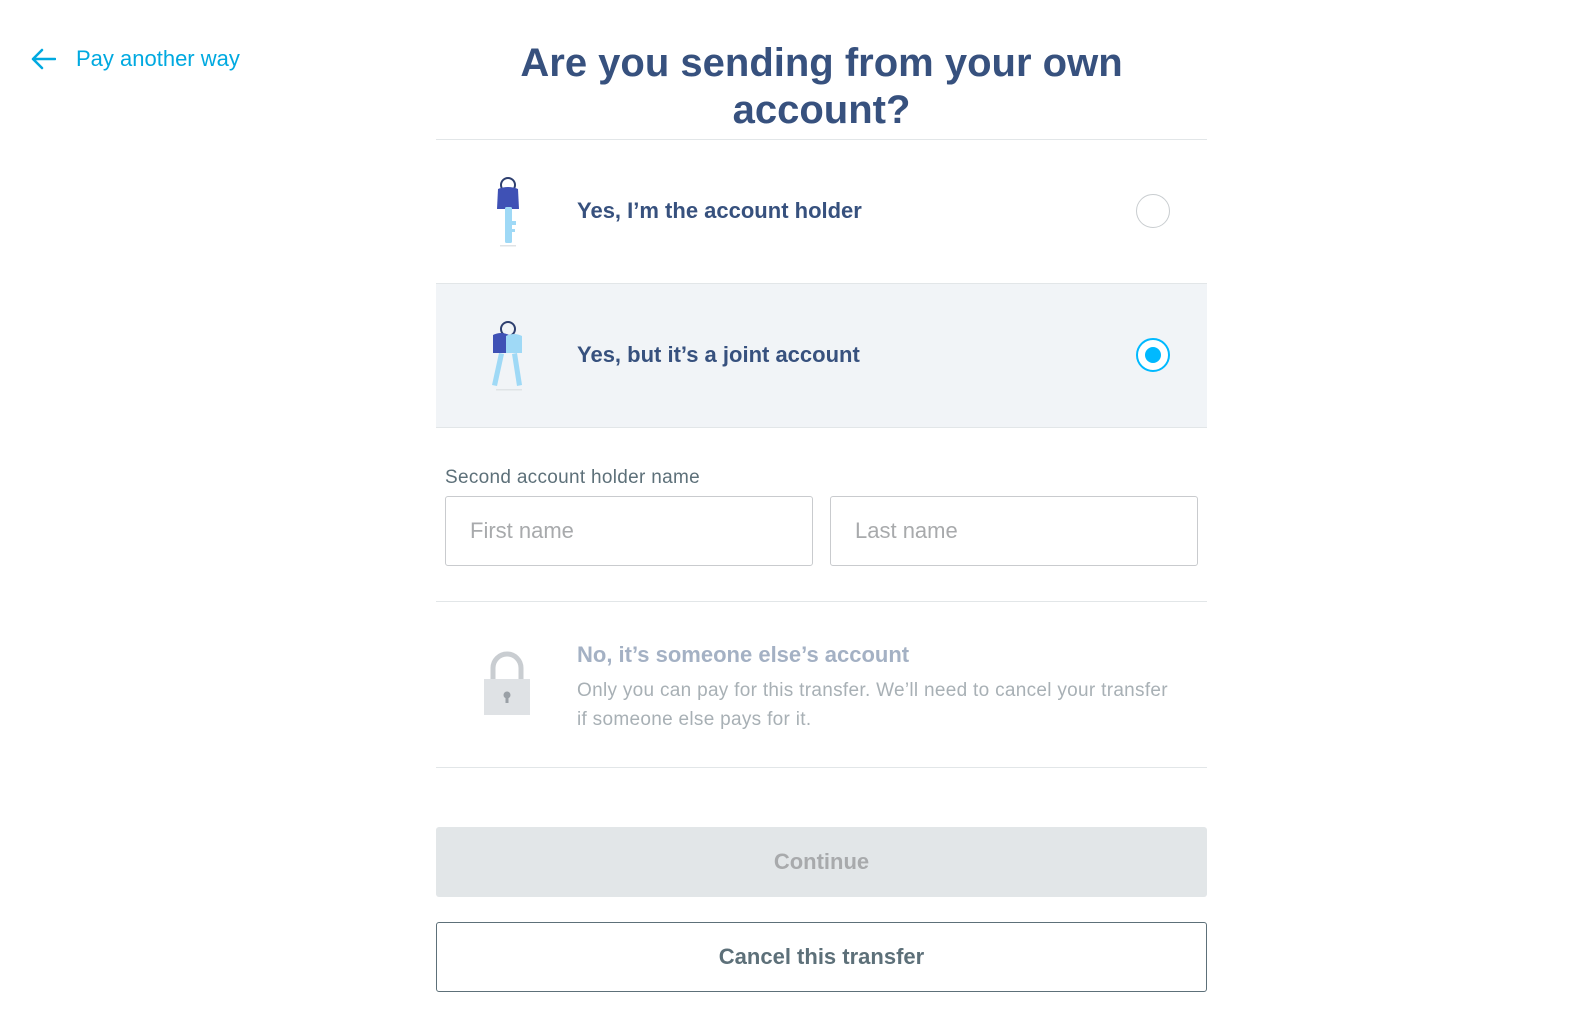  I want to click on arrow-left-icon, so click(43, 59).